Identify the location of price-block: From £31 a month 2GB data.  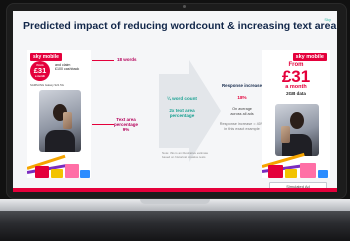
(296, 79).